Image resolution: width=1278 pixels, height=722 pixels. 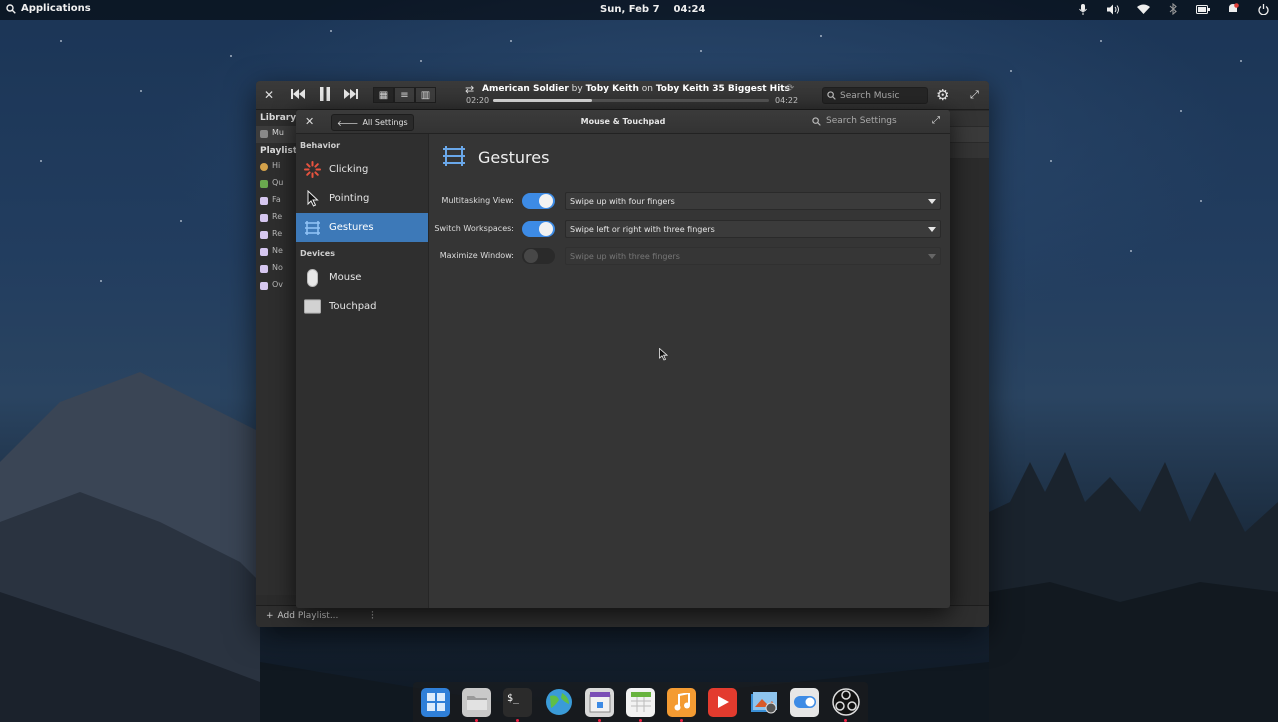 I want to click on playlist-item-label: Fa, so click(x=276, y=199).